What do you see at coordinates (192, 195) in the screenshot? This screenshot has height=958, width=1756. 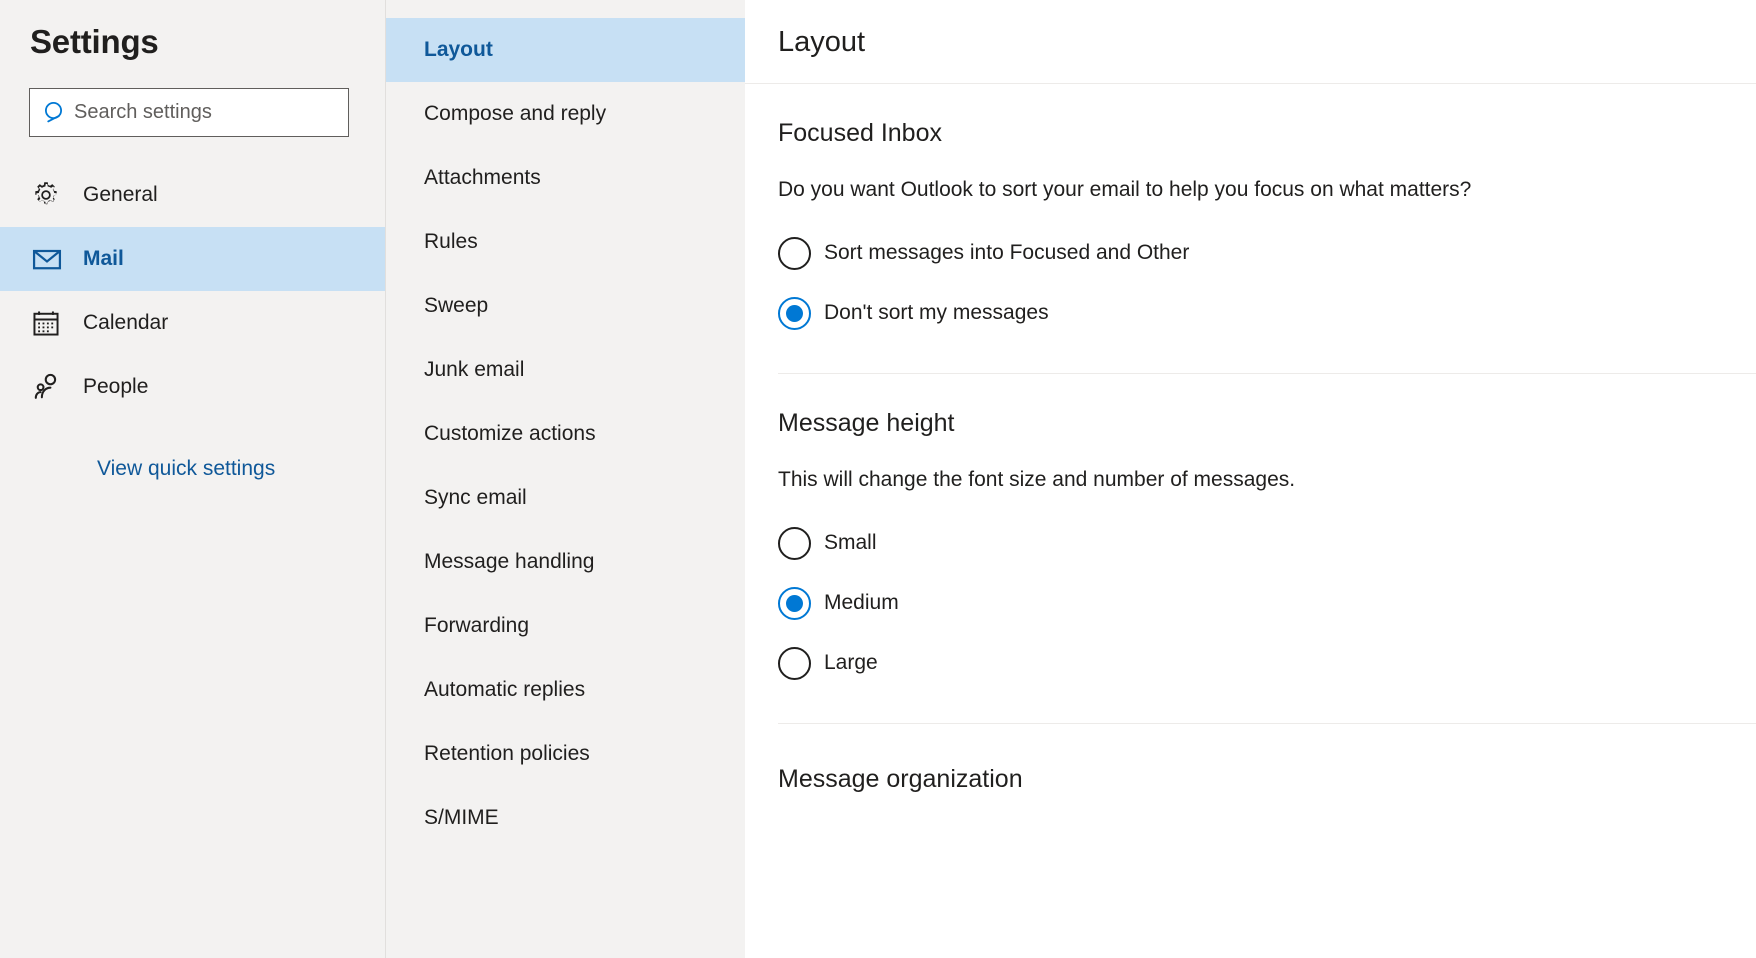 I see `sidebar-item-general: General` at bounding box center [192, 195].